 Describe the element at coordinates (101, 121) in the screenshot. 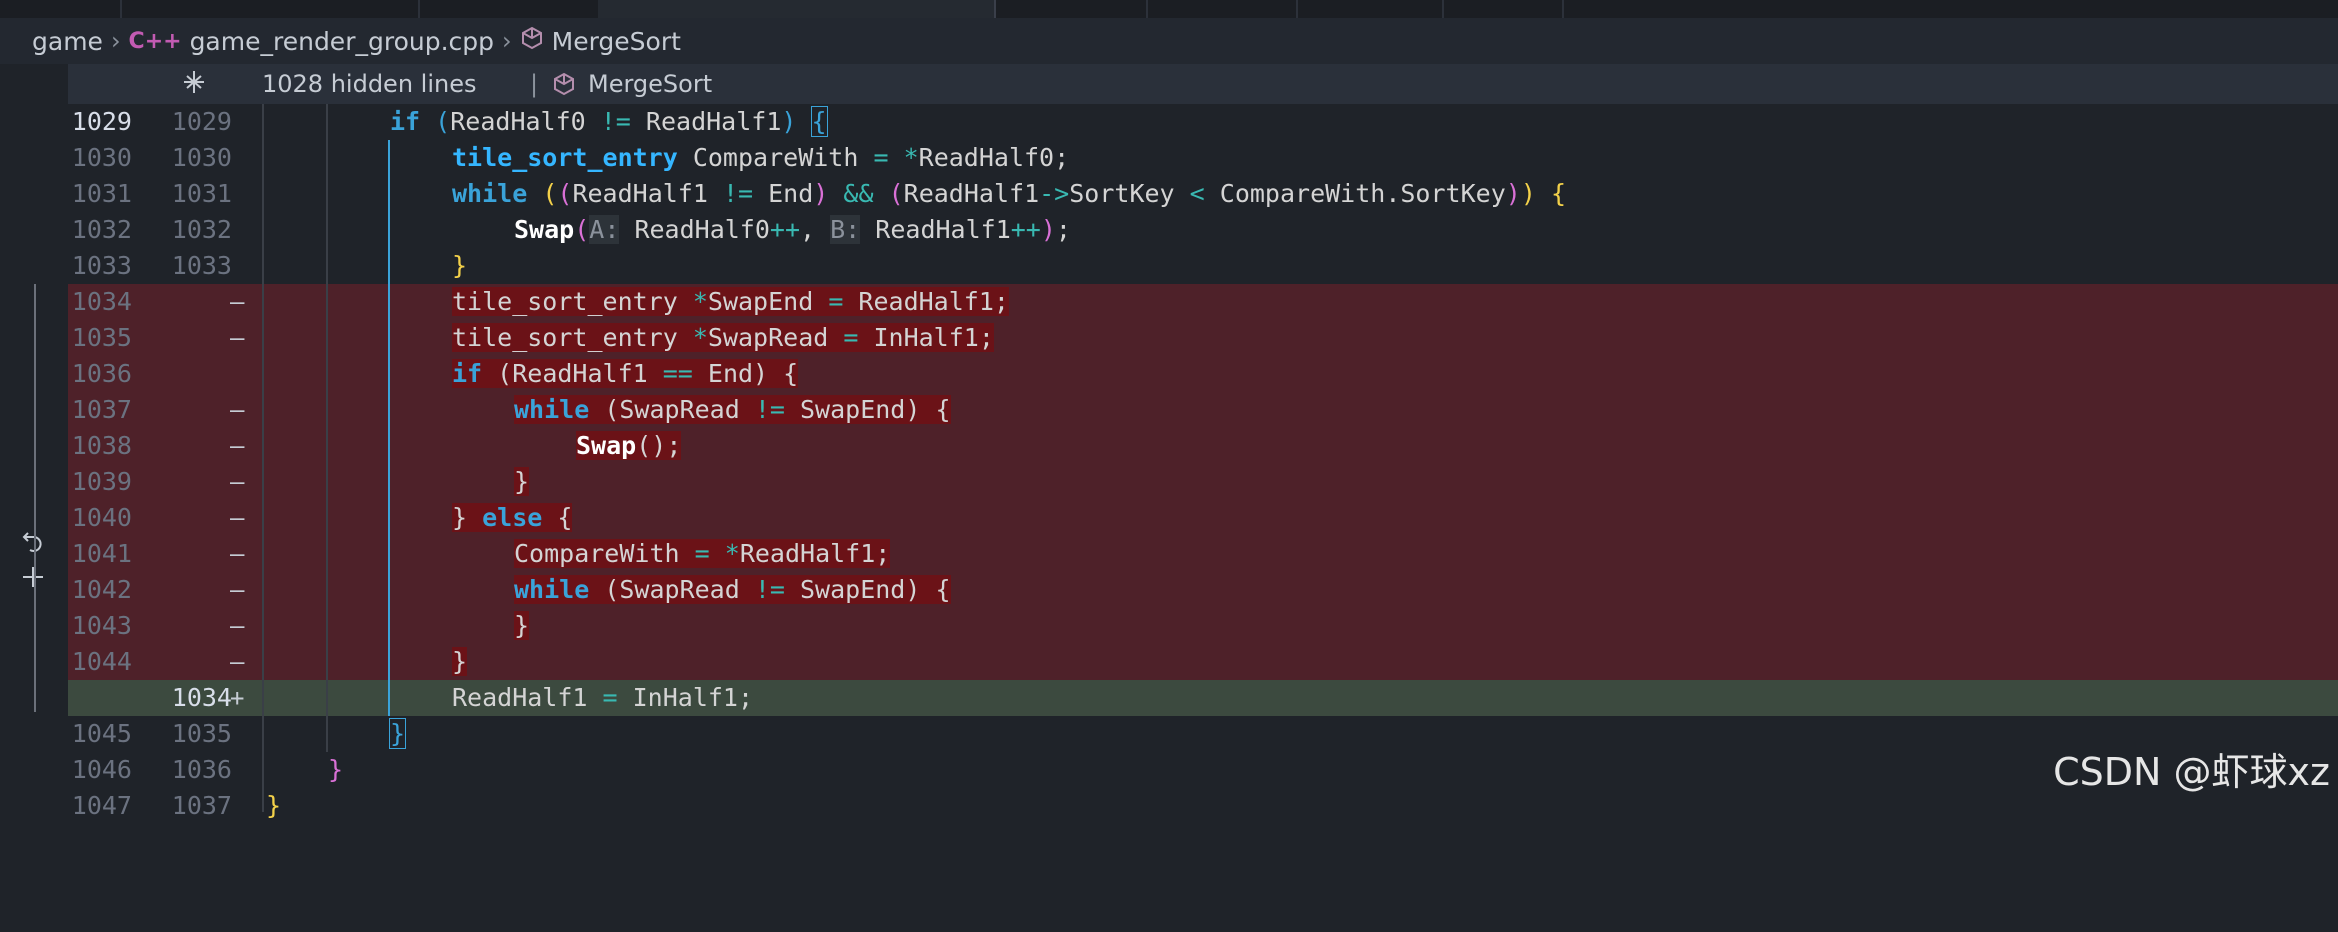

I see `line-number-original: 1029` at that location.